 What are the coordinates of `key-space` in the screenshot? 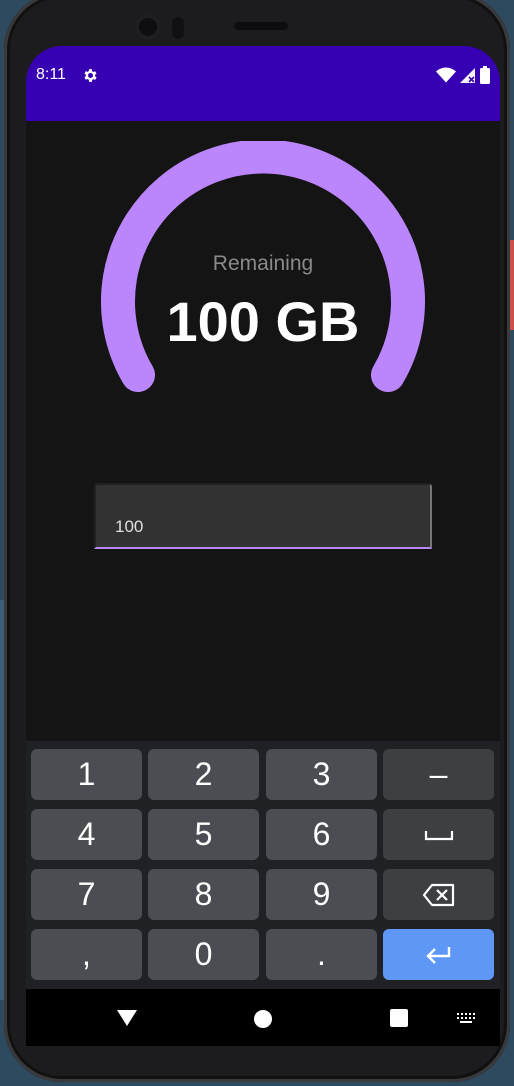 It's located at (438, 834).